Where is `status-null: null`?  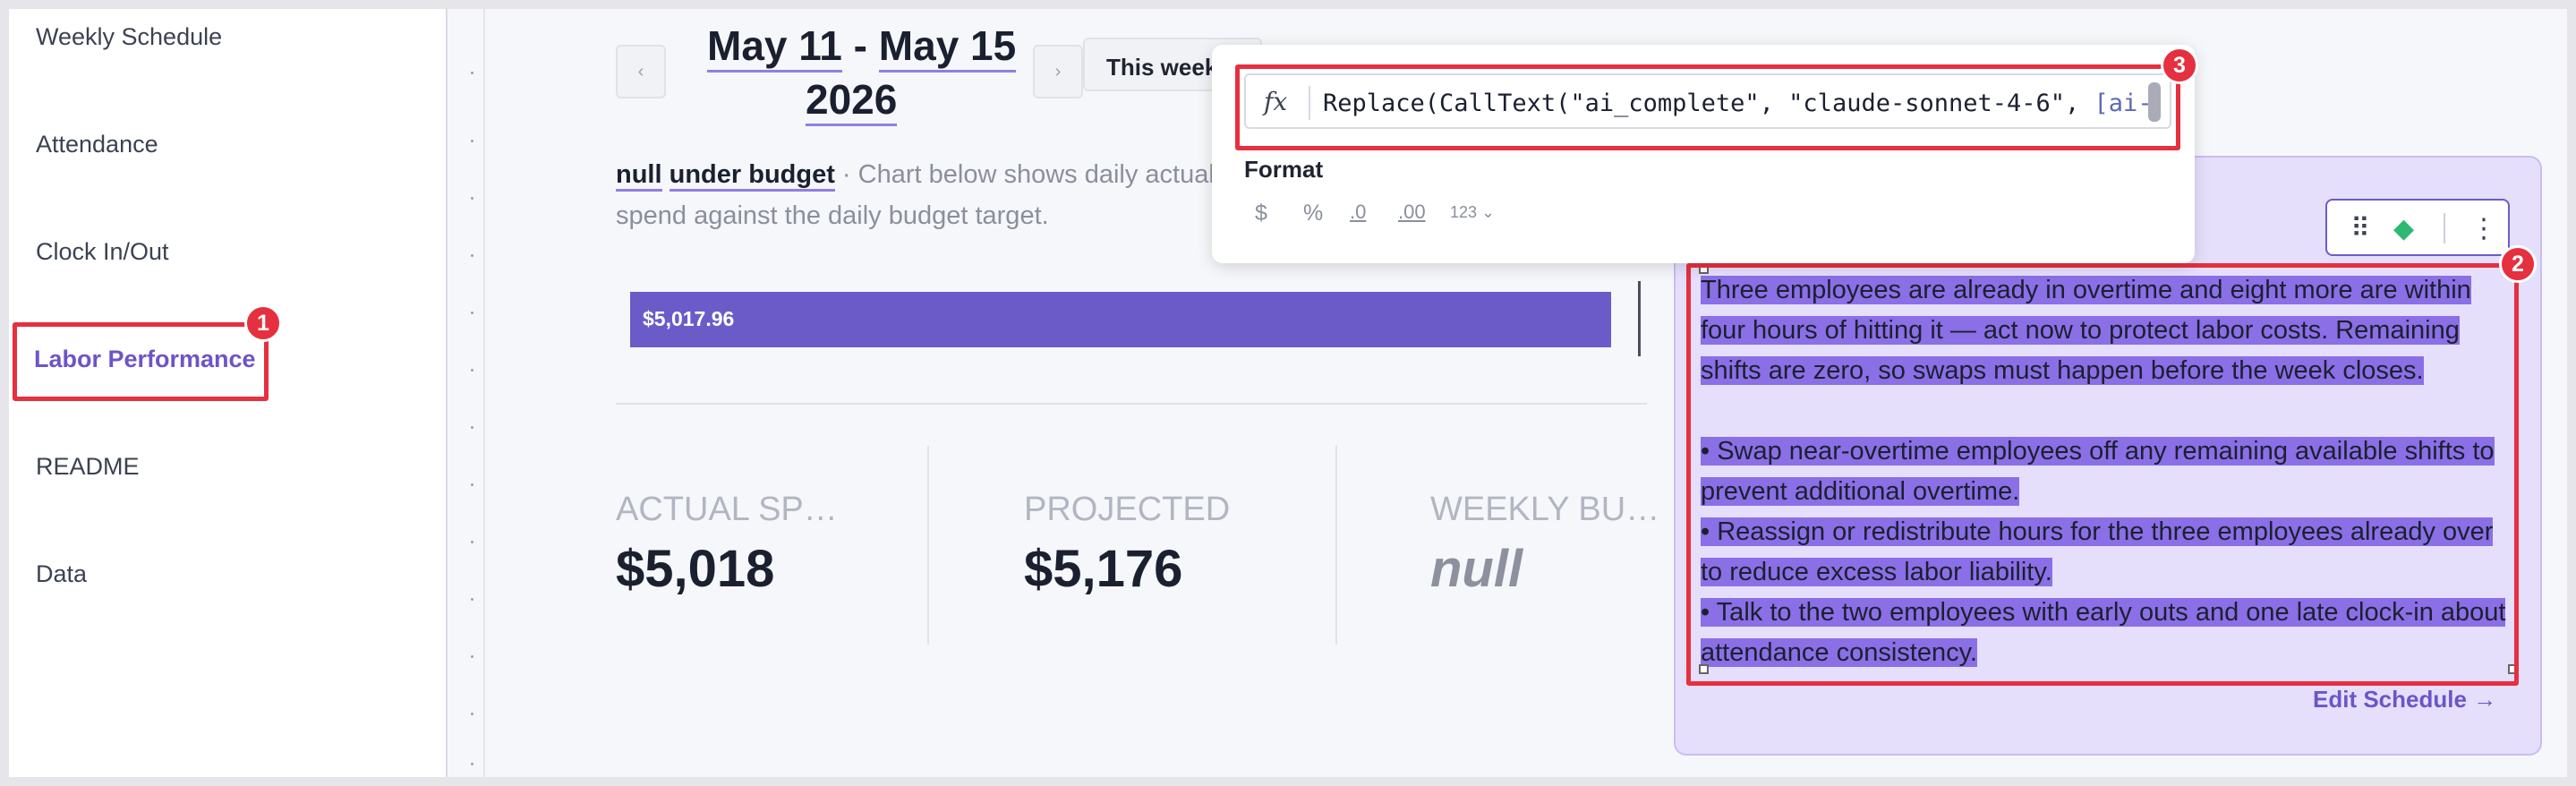 status-null: null is located at coordinates (639, 176).